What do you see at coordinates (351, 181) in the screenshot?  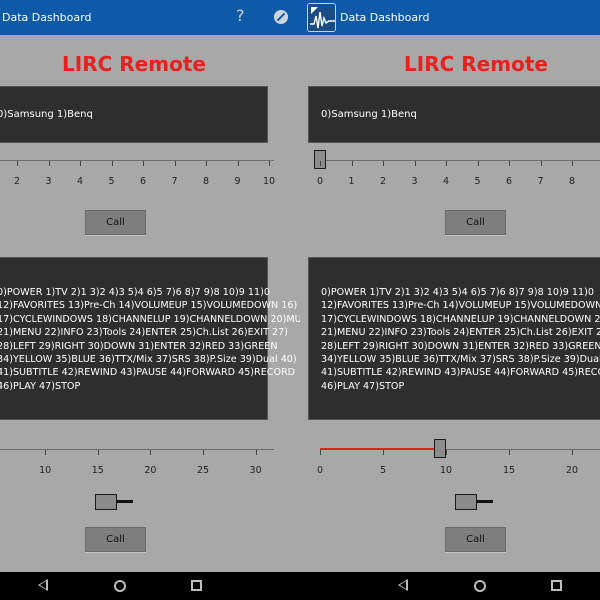 I see `slider-tick-label: 1` at bounding box center [351, 181].